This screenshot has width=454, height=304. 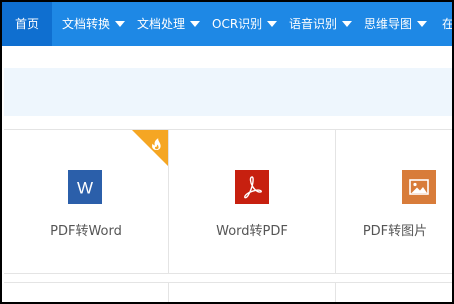 What do you see at coordinates (237, 24) in the screenshot?
I see `nav-ocr-label: OCR识别` at bounding box center [237, 24].